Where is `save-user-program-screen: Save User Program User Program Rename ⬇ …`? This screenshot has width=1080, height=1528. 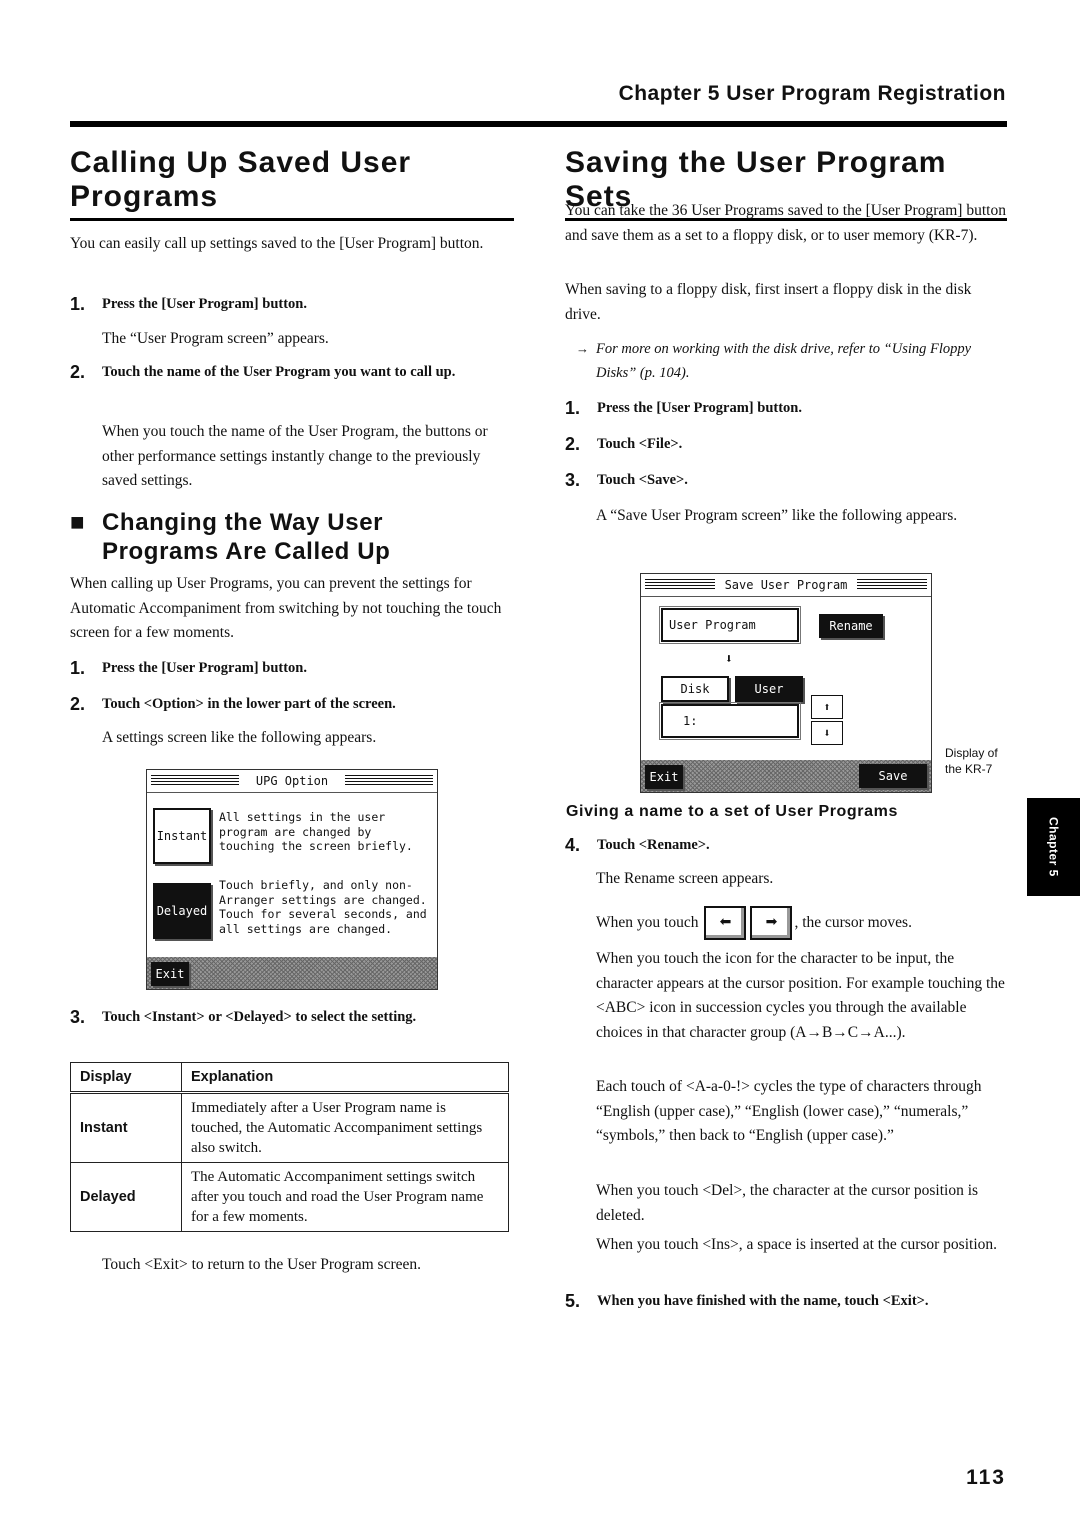 save-user-program-screen: Save User Program User Program Rename ⬇ … is located at coordinates (786, 683).